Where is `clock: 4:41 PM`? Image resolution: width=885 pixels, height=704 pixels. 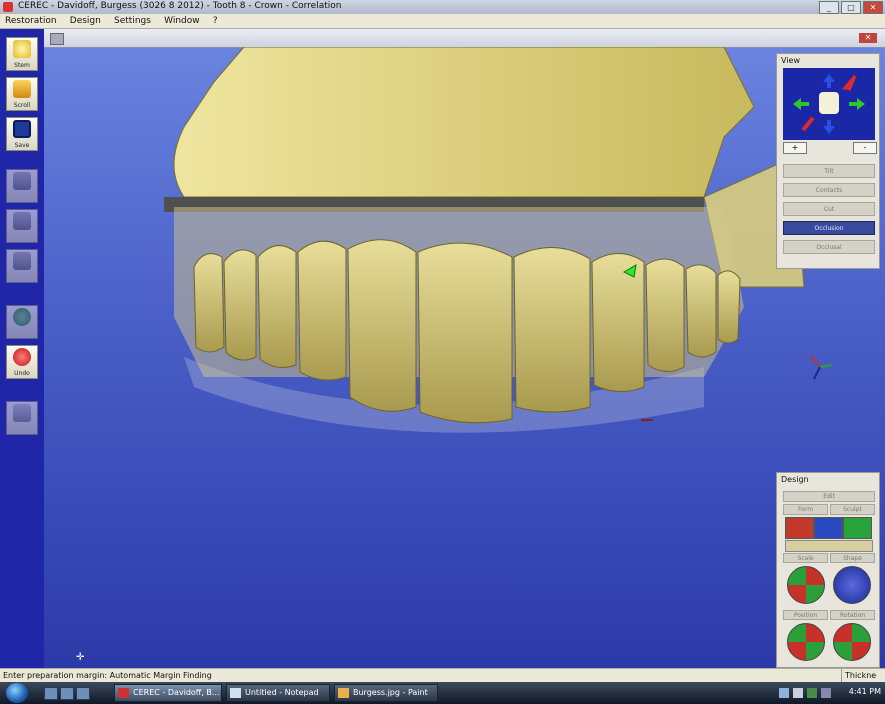
clock: 4:41 PM is located at coordinates (865, 691).